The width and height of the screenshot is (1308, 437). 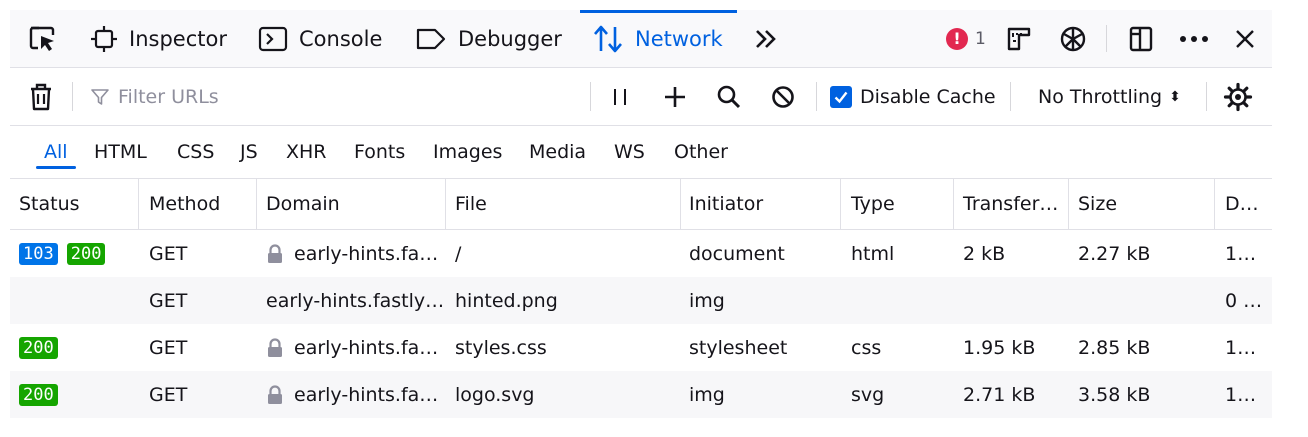 I want to click on column-header-type: Type, so click(x=897, y=204).